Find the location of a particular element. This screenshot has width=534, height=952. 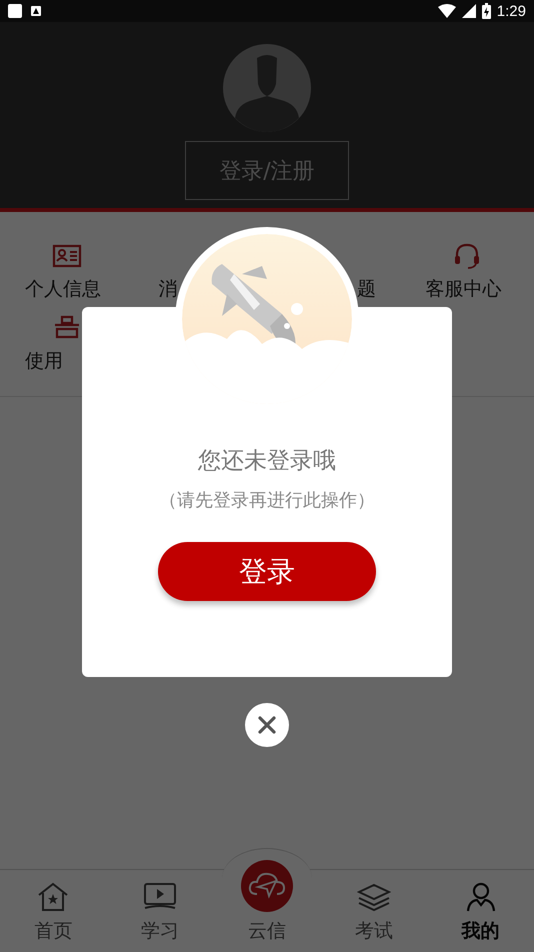

nav-tab: 考试 is located at coordinates (374, 911).